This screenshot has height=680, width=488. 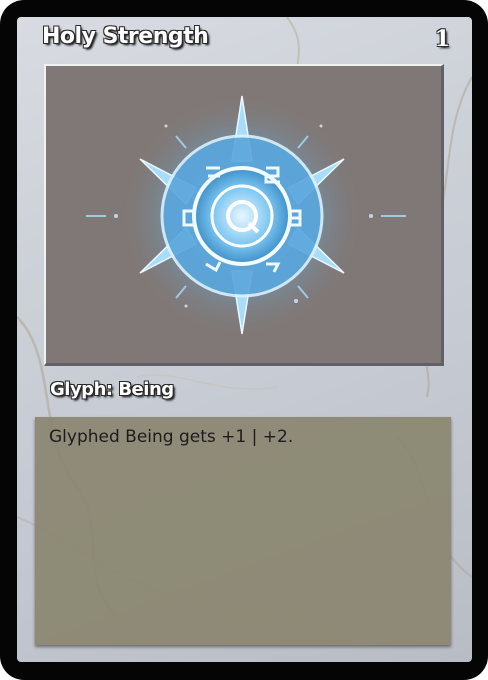 What do you see at coordinates (112, 389) in the screenshot?
I see `type-line: Glyph: Being` at bounding box center [112, 389].